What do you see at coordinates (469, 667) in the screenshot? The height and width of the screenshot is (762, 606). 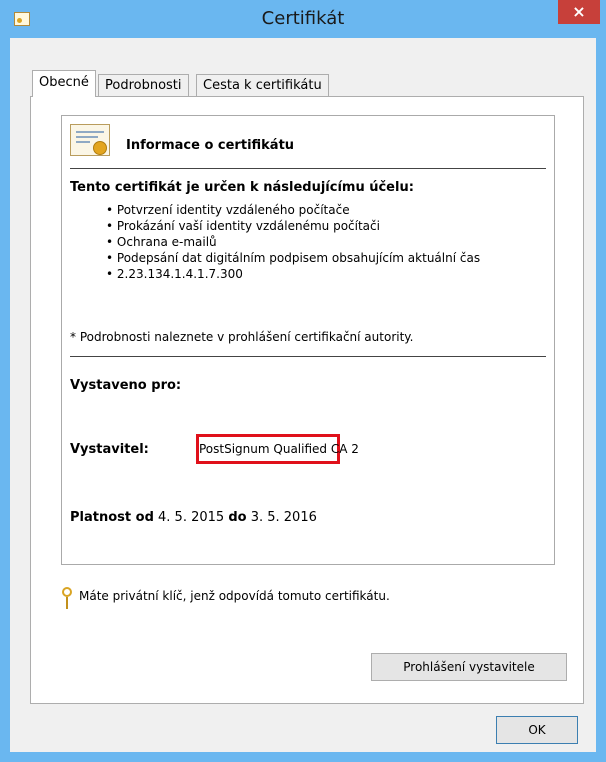 I see `issuer-statement-button: Prohlášení vystavitele` at bounding box center [469, 667].